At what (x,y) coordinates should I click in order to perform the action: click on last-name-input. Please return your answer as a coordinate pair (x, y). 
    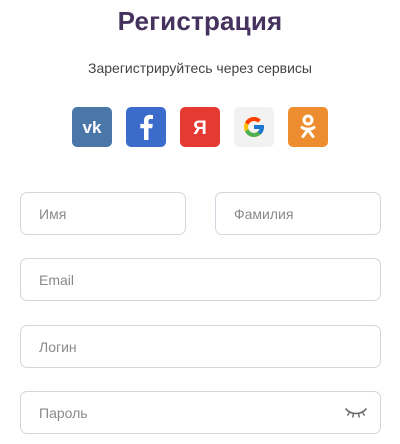
    Looking at the image, I should click on (298, 213).